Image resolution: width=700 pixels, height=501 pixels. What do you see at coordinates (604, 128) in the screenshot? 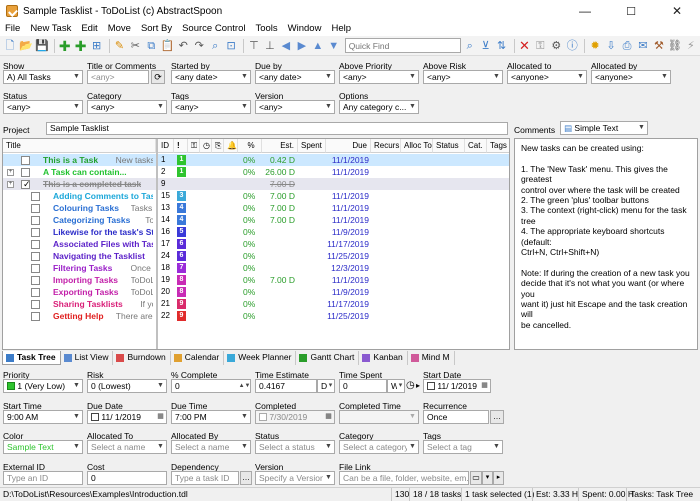
I see `comments-format-select: ▤ Simple Text ▼` at bounding box center [604, 128].